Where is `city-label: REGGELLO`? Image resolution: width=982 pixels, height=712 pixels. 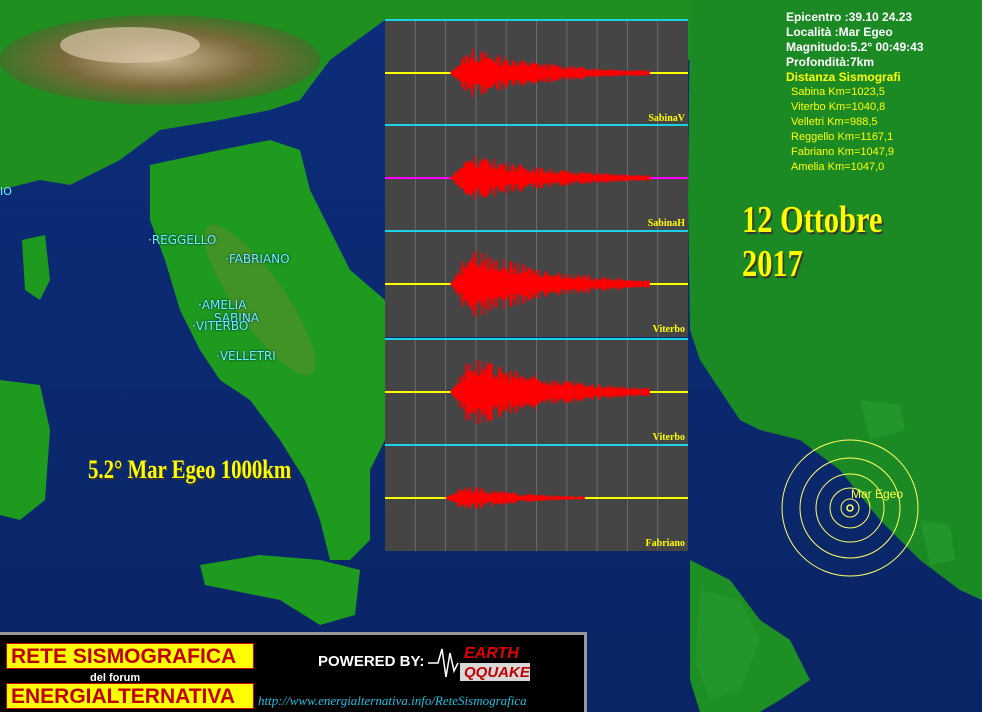 city-label: REGGELLO is located at coordinates (184, 240).